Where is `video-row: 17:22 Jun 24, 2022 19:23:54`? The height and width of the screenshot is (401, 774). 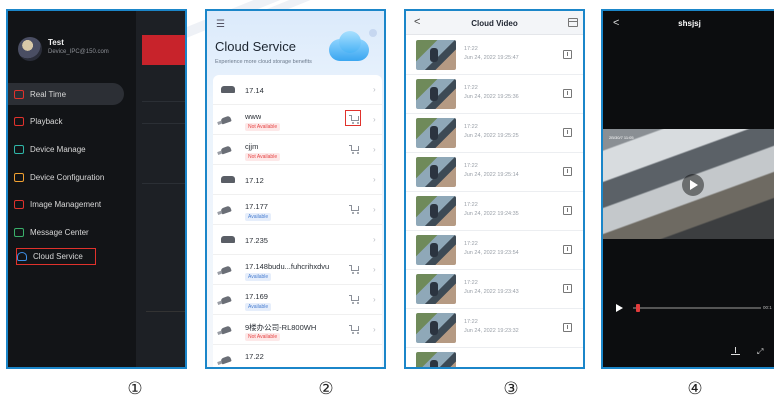 video-row: 17:22 Jun 24, 2022 19:23:54 is located at coordinates (494, 250).